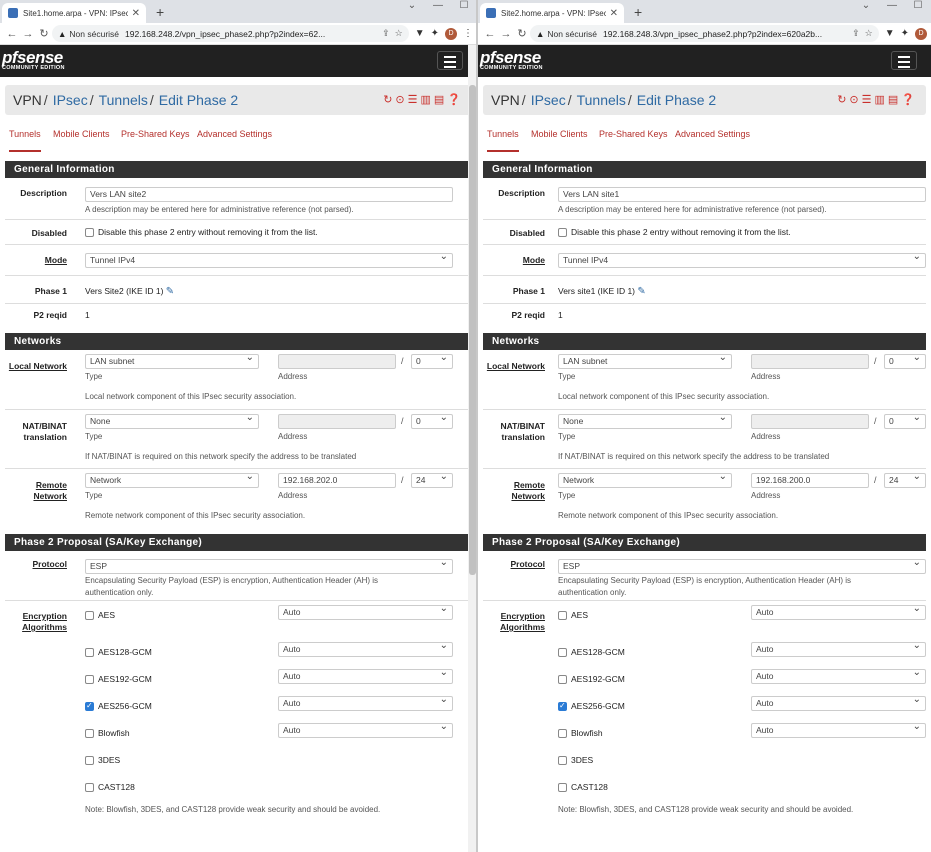  I want to click on browser-tab: Site2.home.arpa - VPN: IPsec: Tu ✕, so click(552, 13).